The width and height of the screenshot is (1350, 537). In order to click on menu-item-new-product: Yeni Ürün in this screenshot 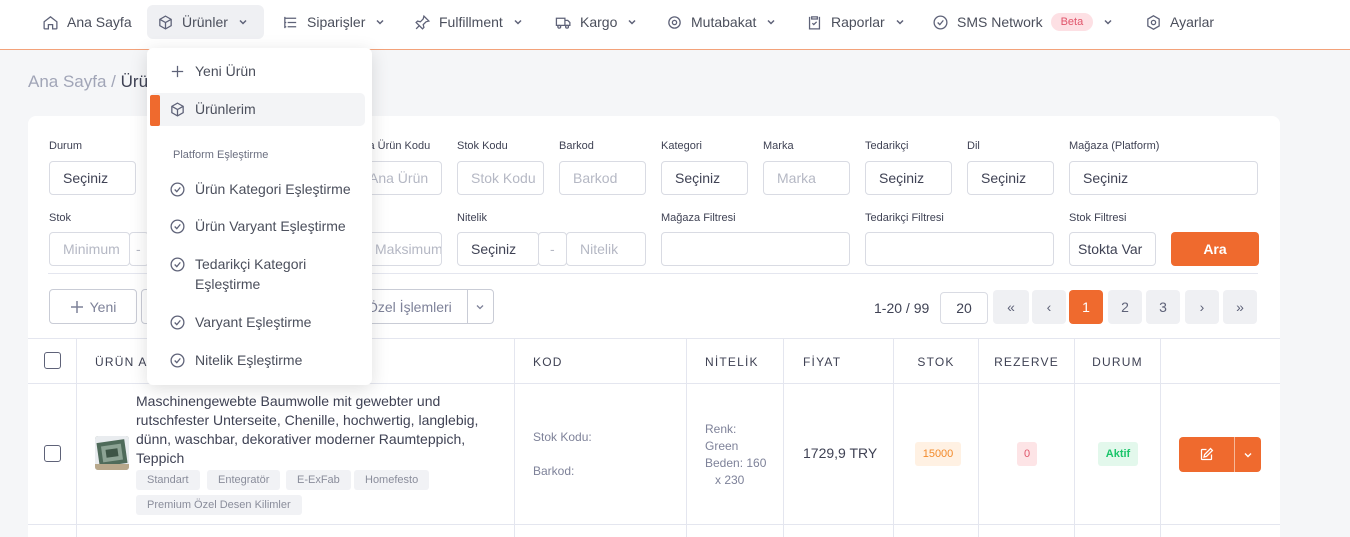, I will do `click(259, 71)`.